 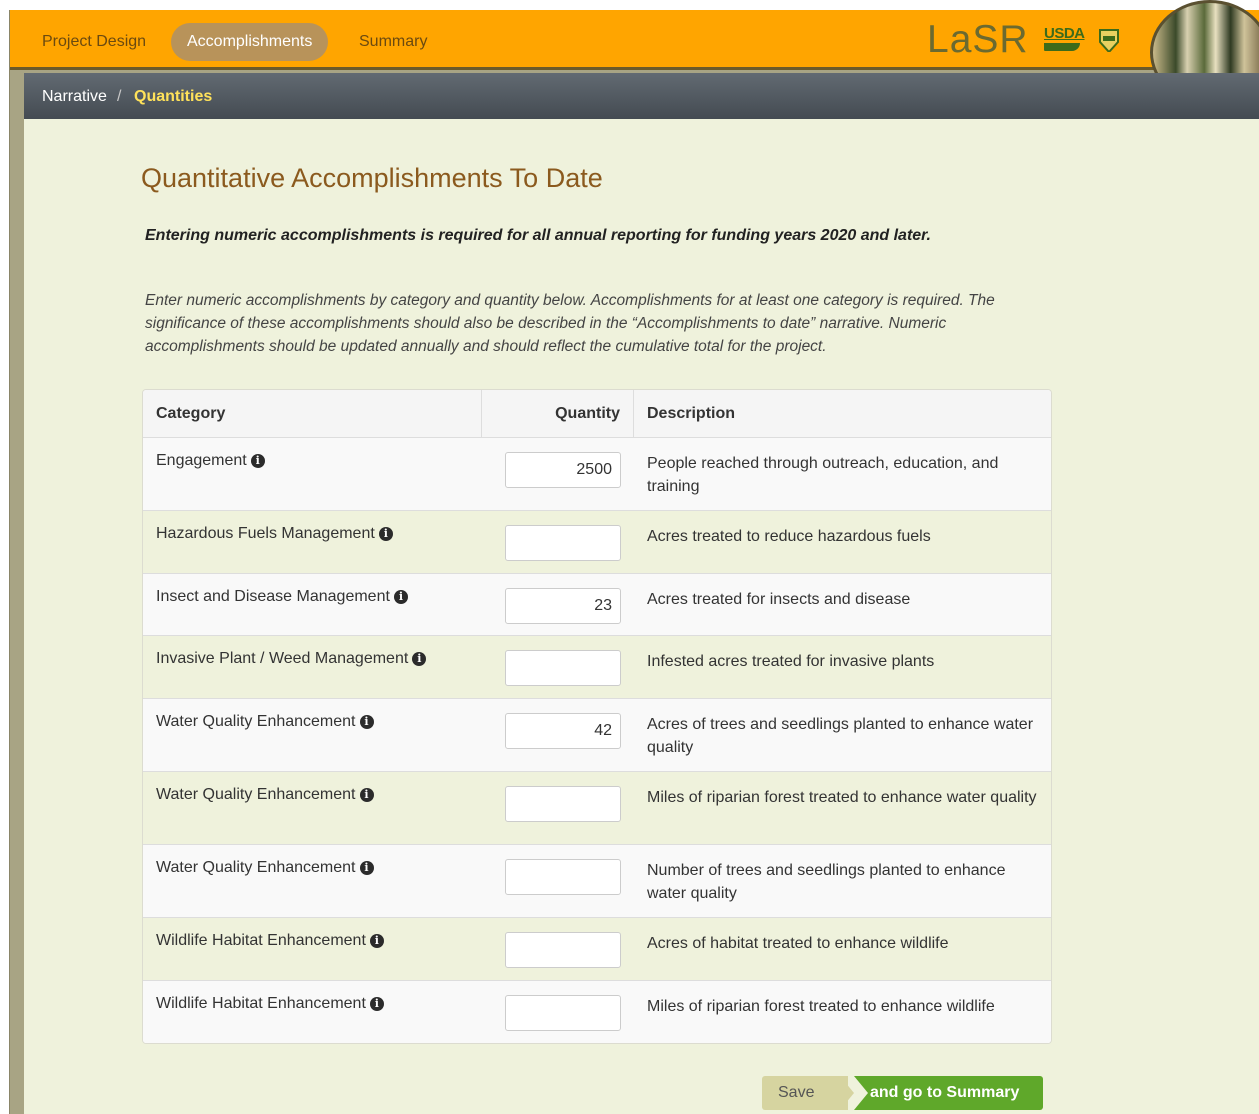 I want to click on description-text: Acres treated to reduce hazardous fuels, so click(x=789, y=536).